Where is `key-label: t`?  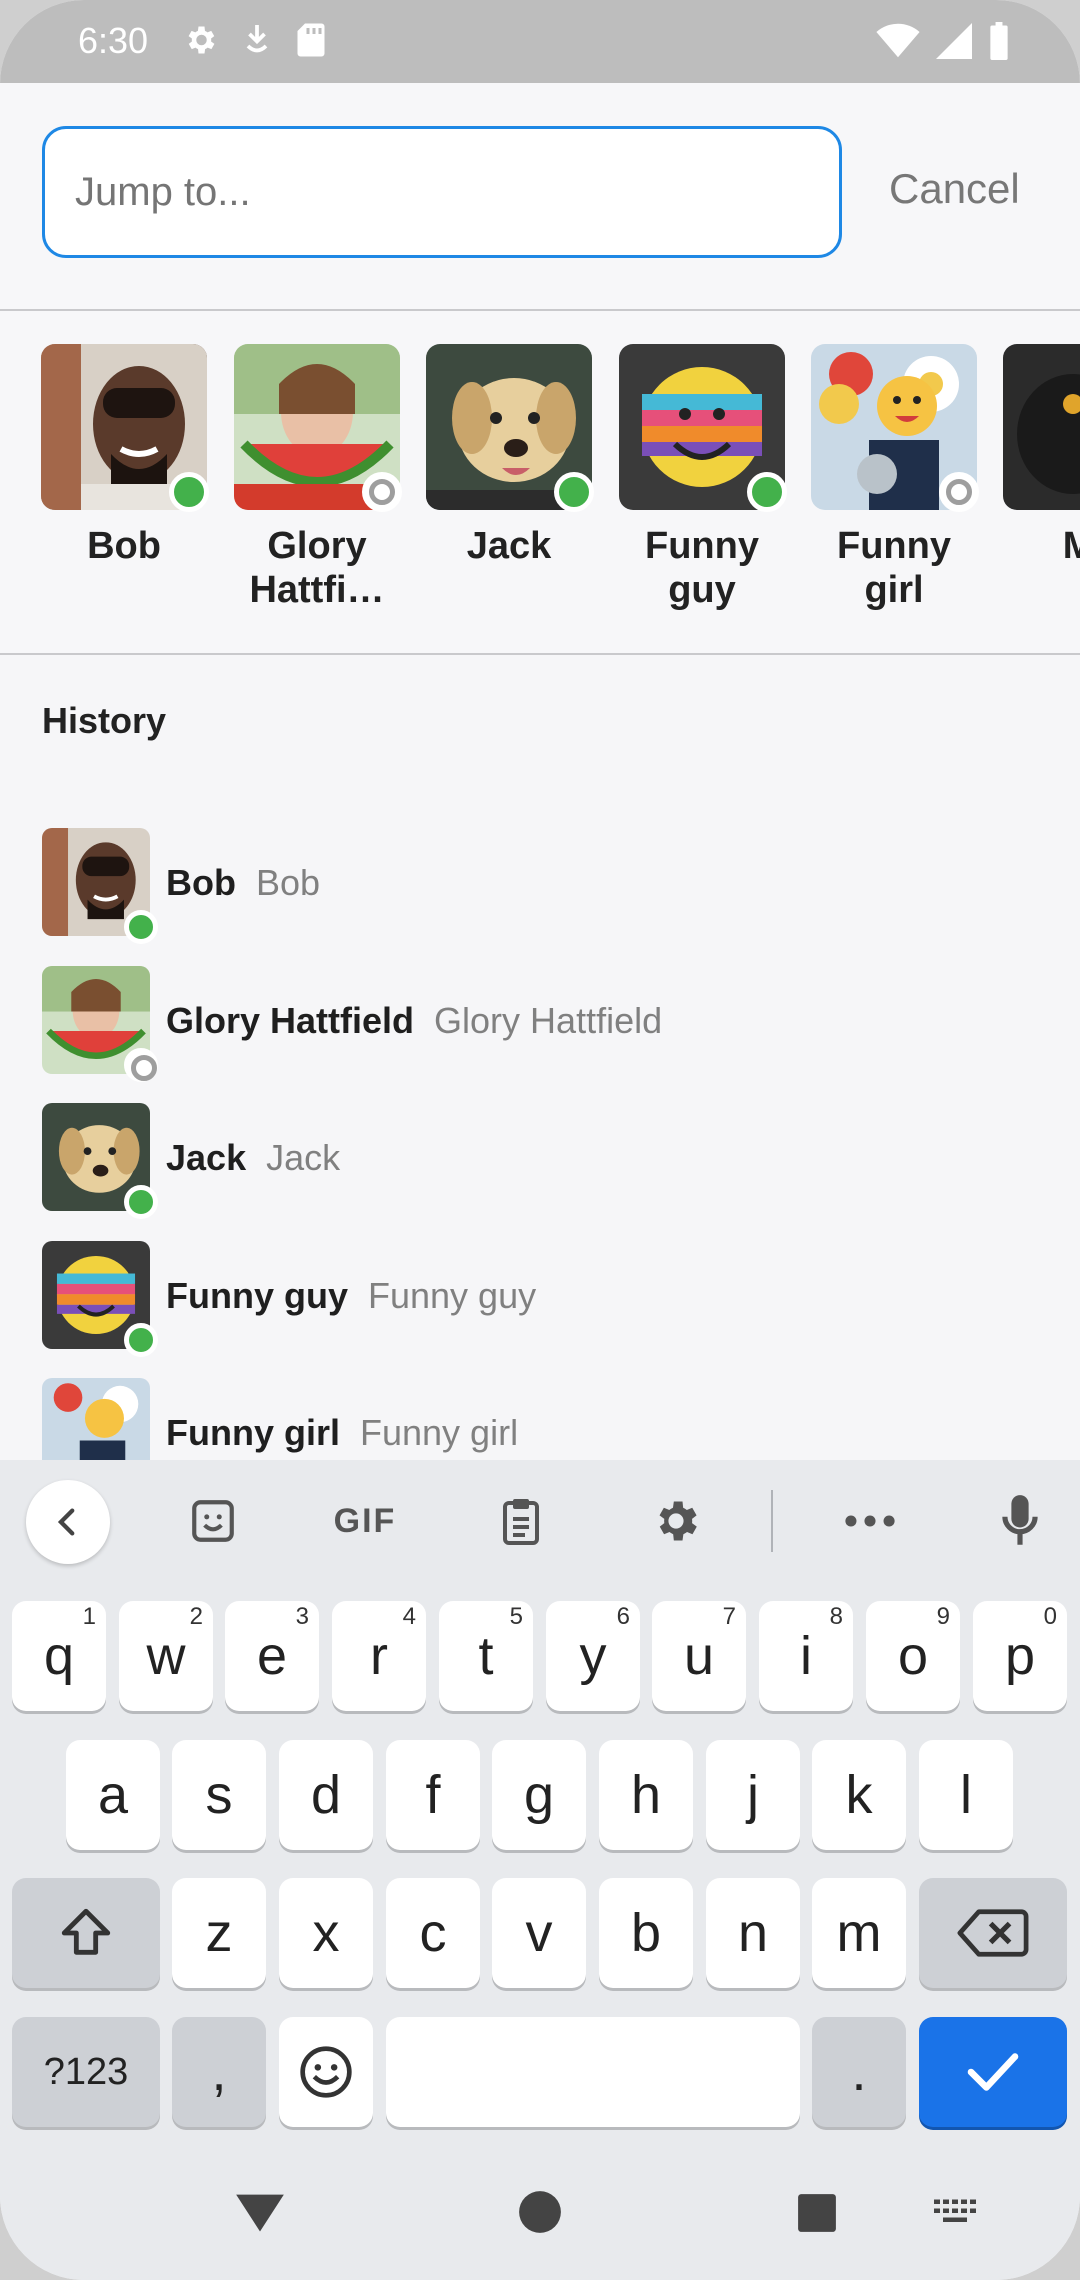 key-label: t is located at coordinates (486, 1656).